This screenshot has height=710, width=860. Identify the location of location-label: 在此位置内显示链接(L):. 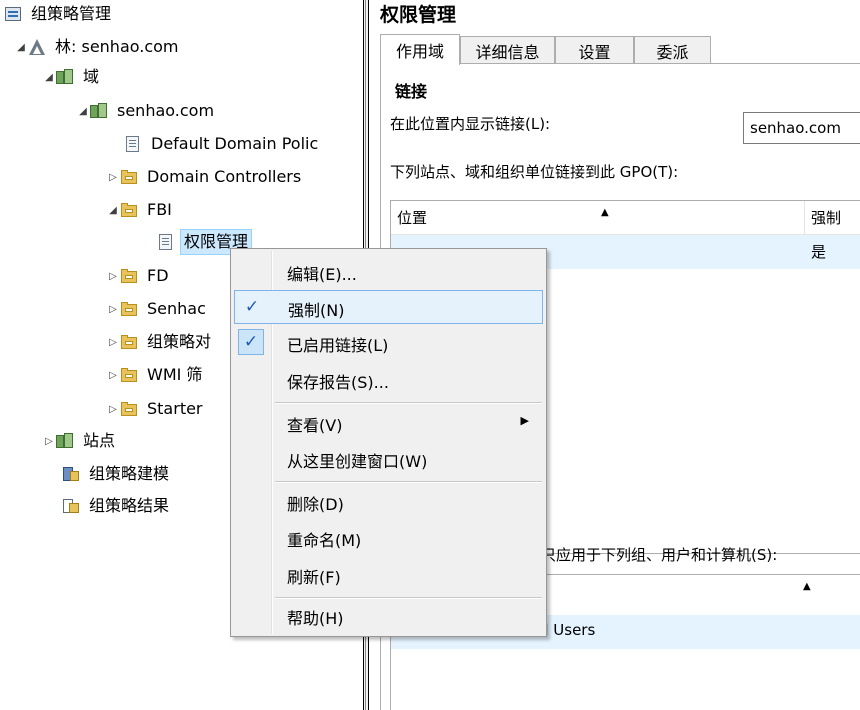
(470, 124).